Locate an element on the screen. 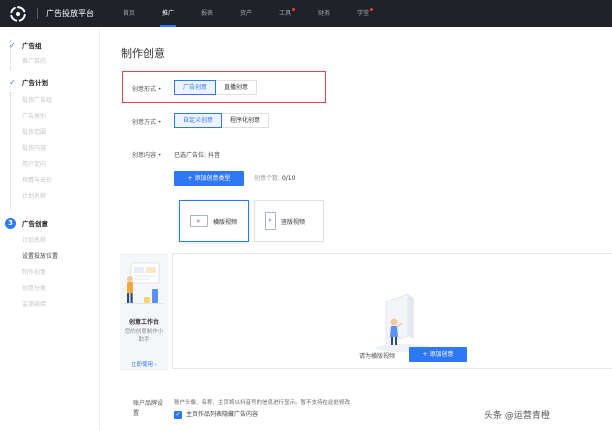 The height and width of the screenshot is (431, 612). add-creative-type-button: + 添加创意类型 is located at coordinates (209, 178).